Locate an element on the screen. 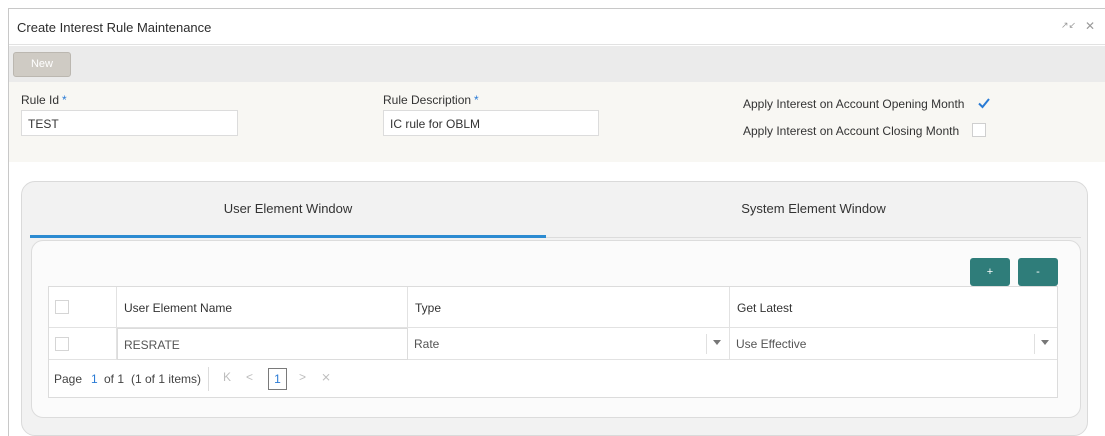 The width and height of the screenshot is (1105, 436). toolbar: New is located at coordinates (557, 64).